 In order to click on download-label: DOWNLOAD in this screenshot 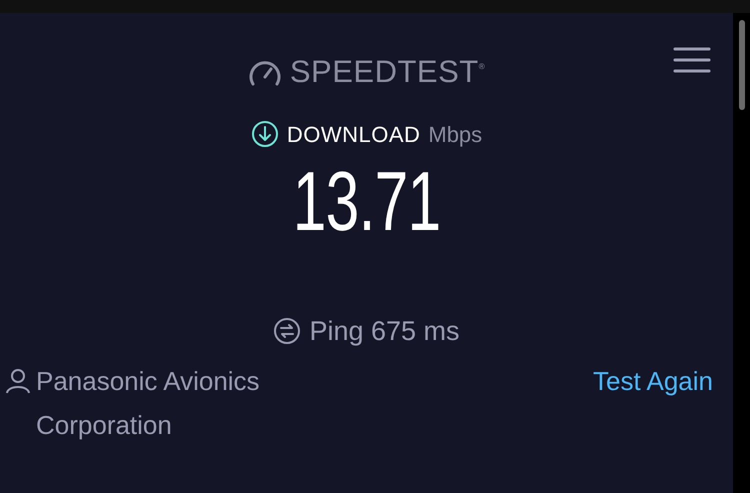, I will do `click(353, 134)`.